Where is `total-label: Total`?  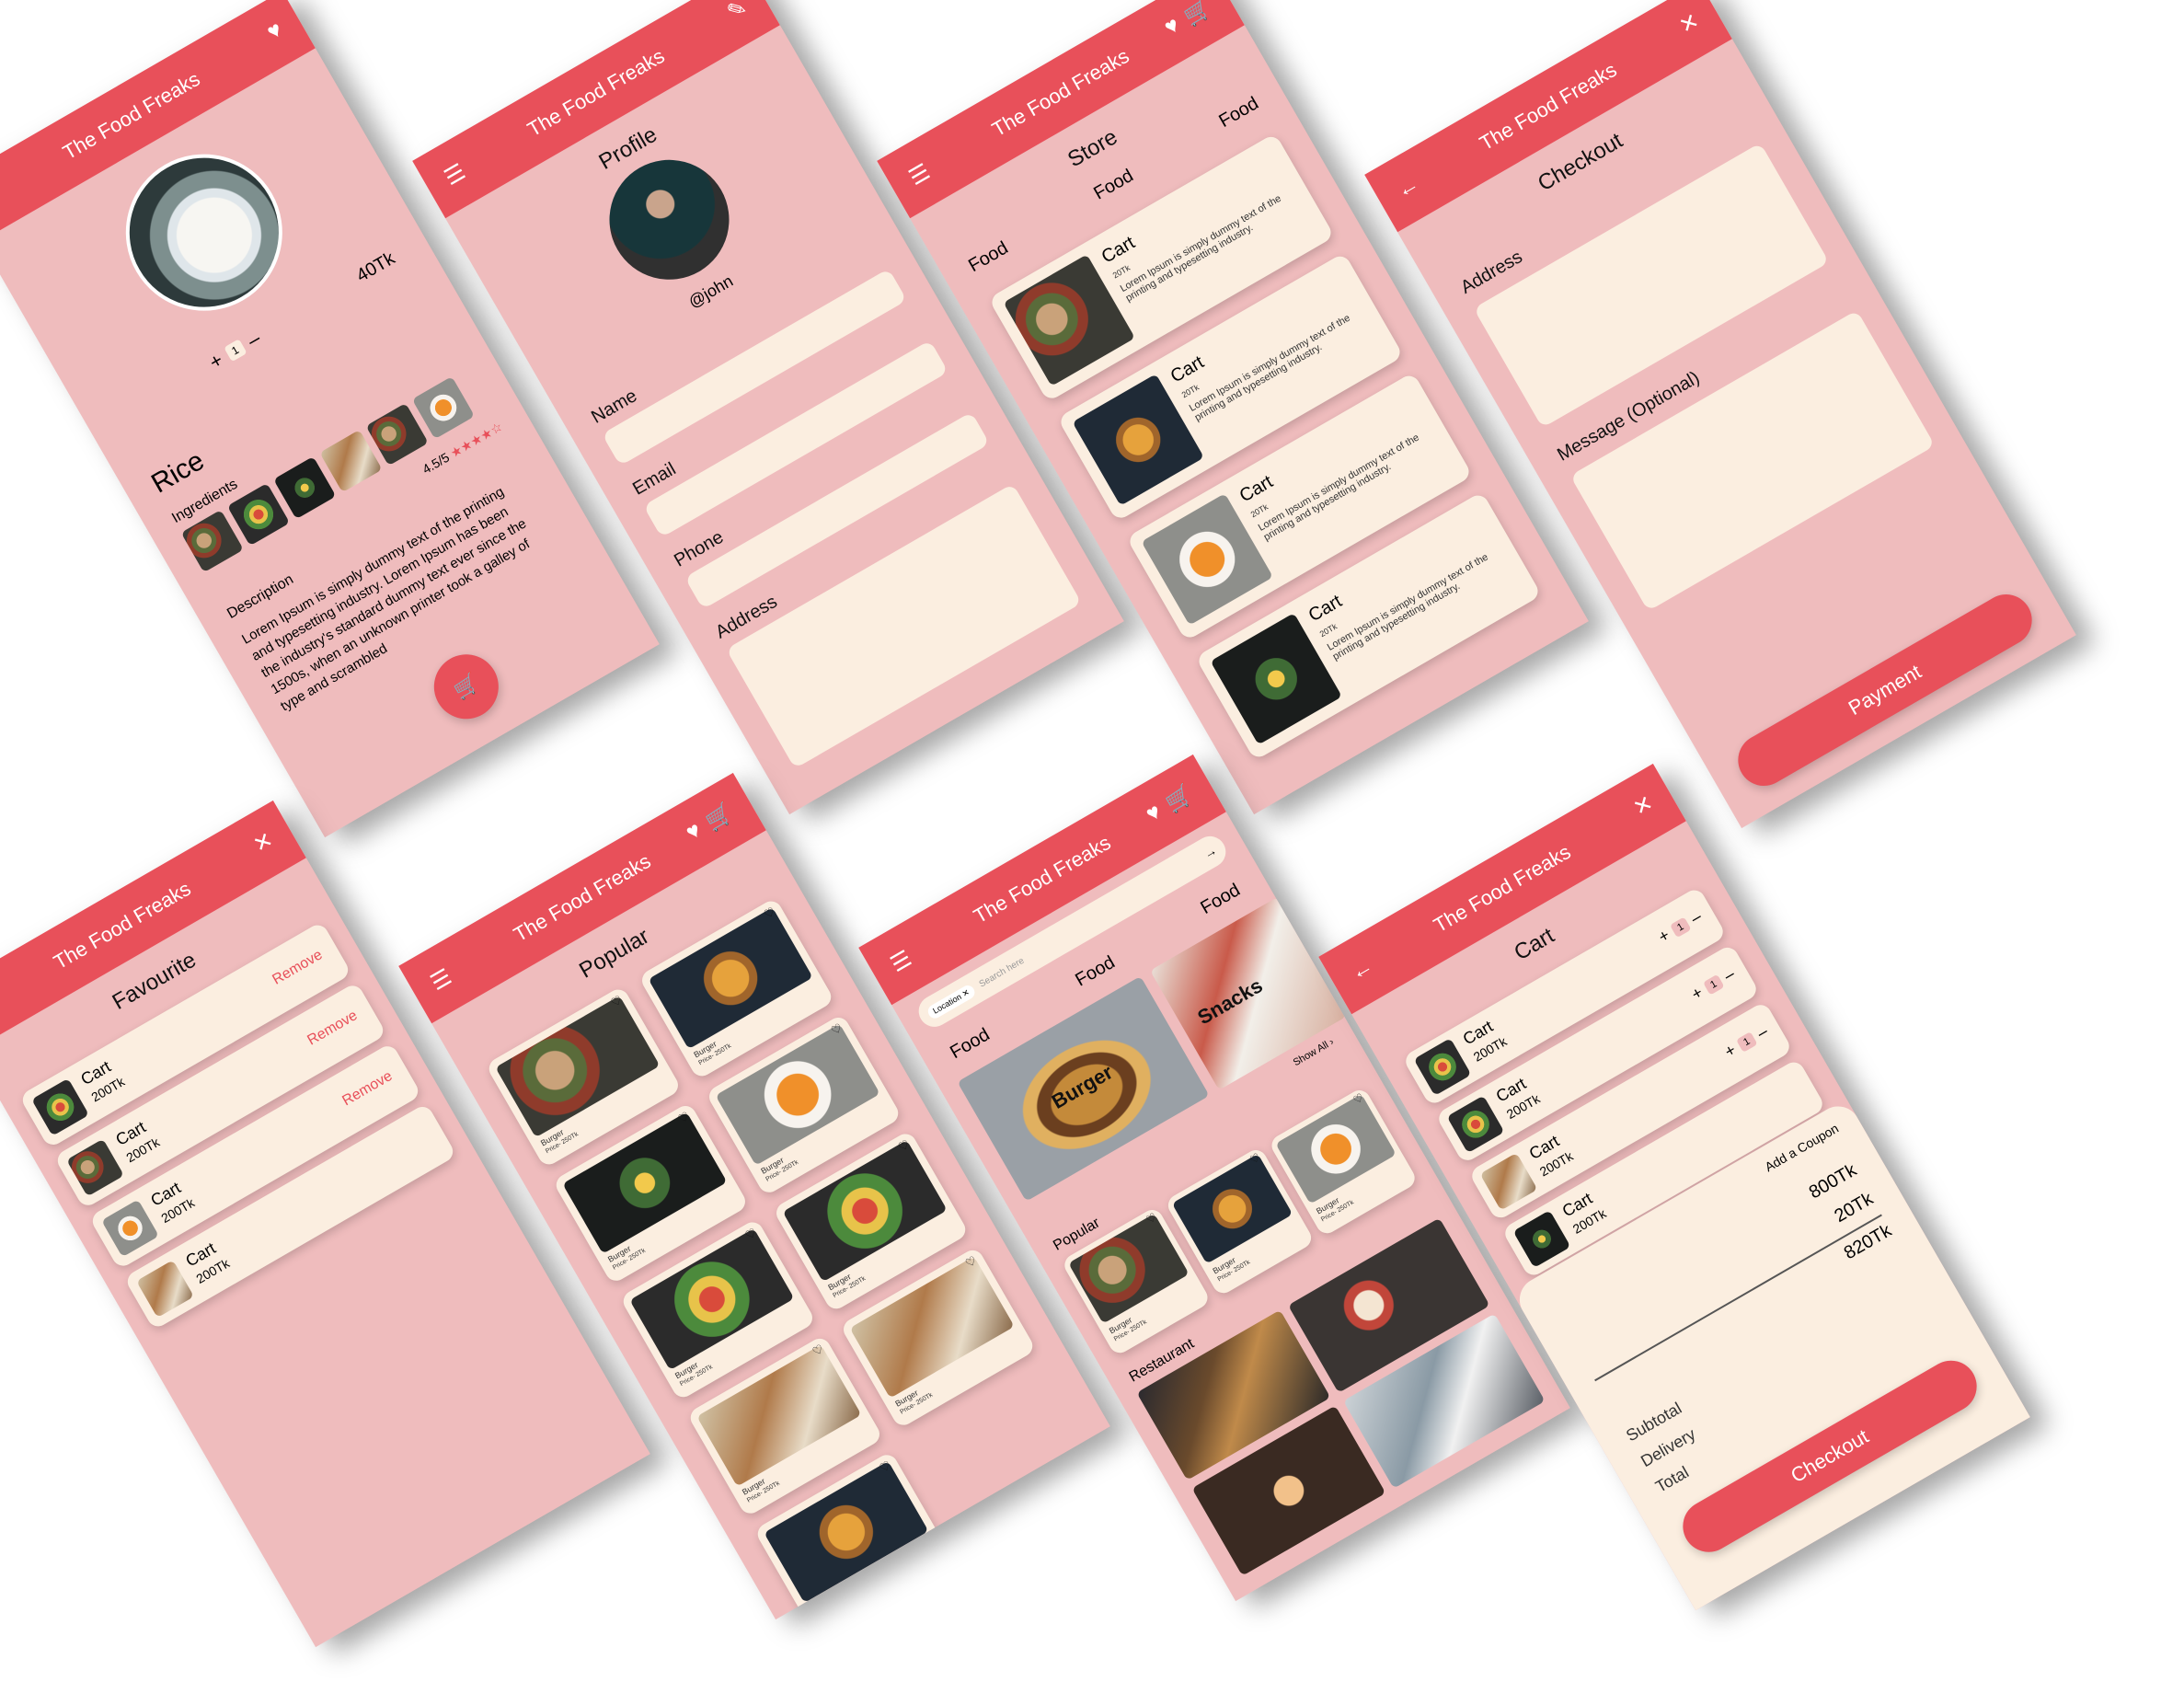
total-label: Total is located at coordinates (1672, 1479).